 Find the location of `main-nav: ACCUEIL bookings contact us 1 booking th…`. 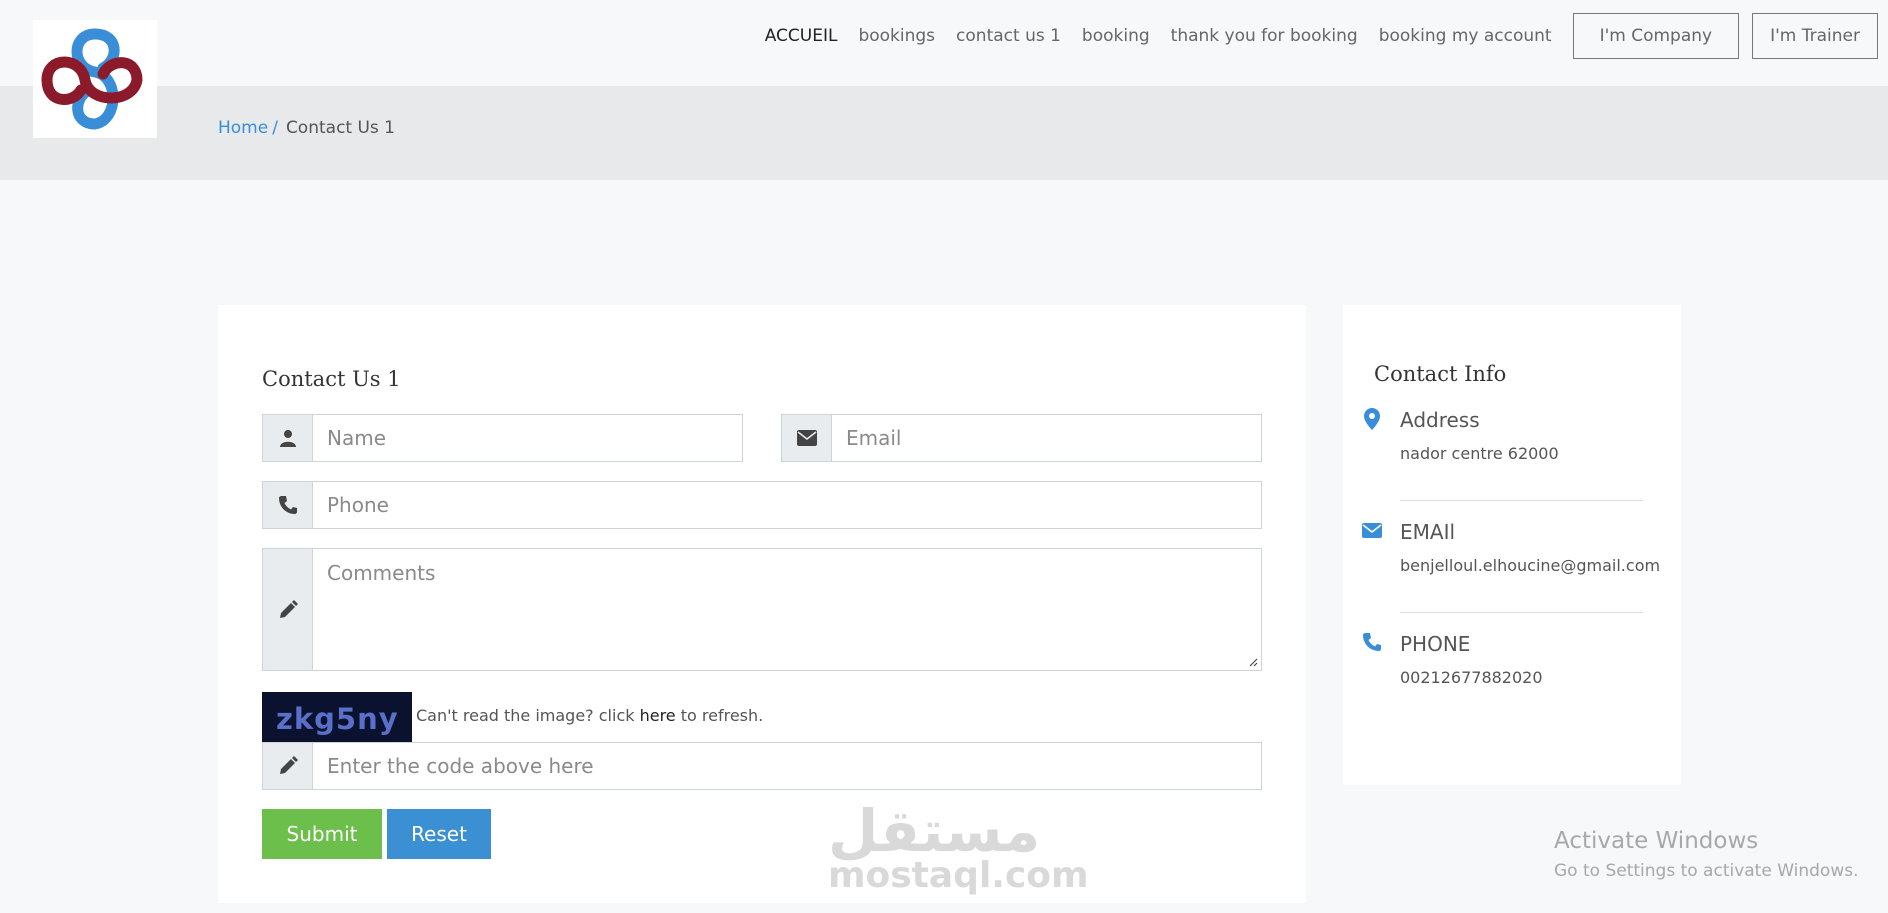

main-nav: ACCUEIL bookings contact us 1 booking th… is located at coordinates (1326, 36).